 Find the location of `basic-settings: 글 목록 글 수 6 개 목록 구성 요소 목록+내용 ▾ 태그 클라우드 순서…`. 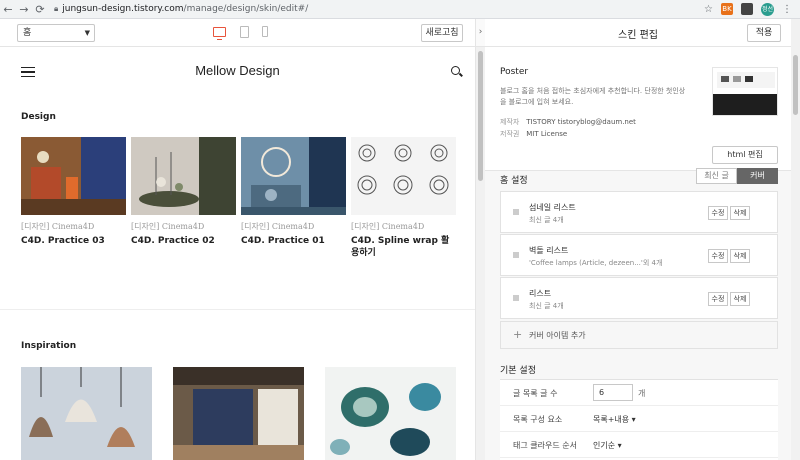

basic-settings: 글 목록 글 수 6 개 목록 구성 요소 목록+내용 ▾ 태그 클라우드 순서… is located at coordinates (639, 419).